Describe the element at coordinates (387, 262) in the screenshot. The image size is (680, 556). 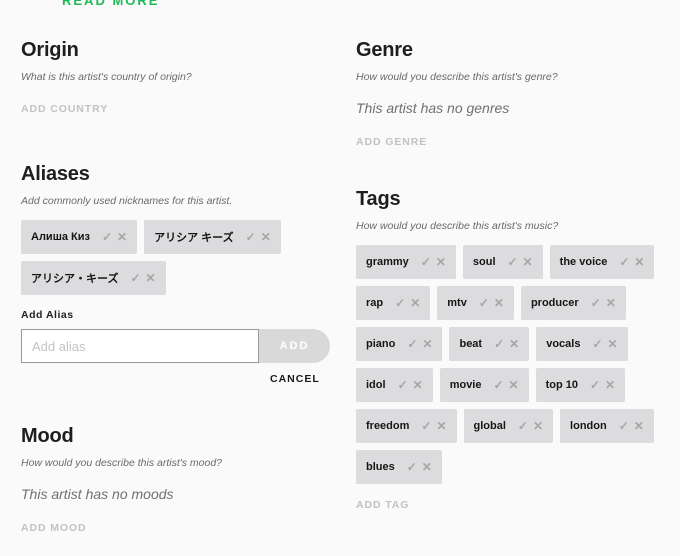
I see `tag-chip-label: grammy` at that location.